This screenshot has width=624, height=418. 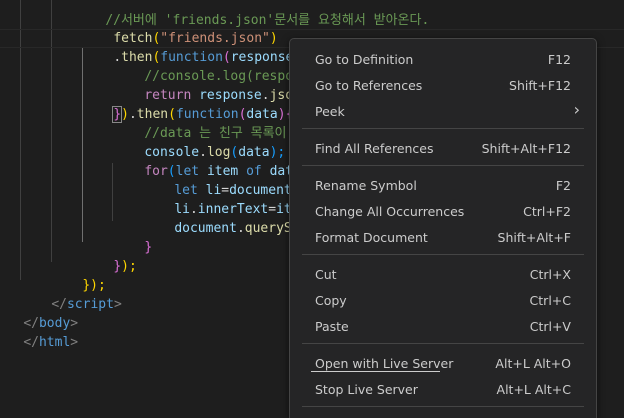 I want to click on menu-item-shortcut: F2, so click(x=563, y=185).